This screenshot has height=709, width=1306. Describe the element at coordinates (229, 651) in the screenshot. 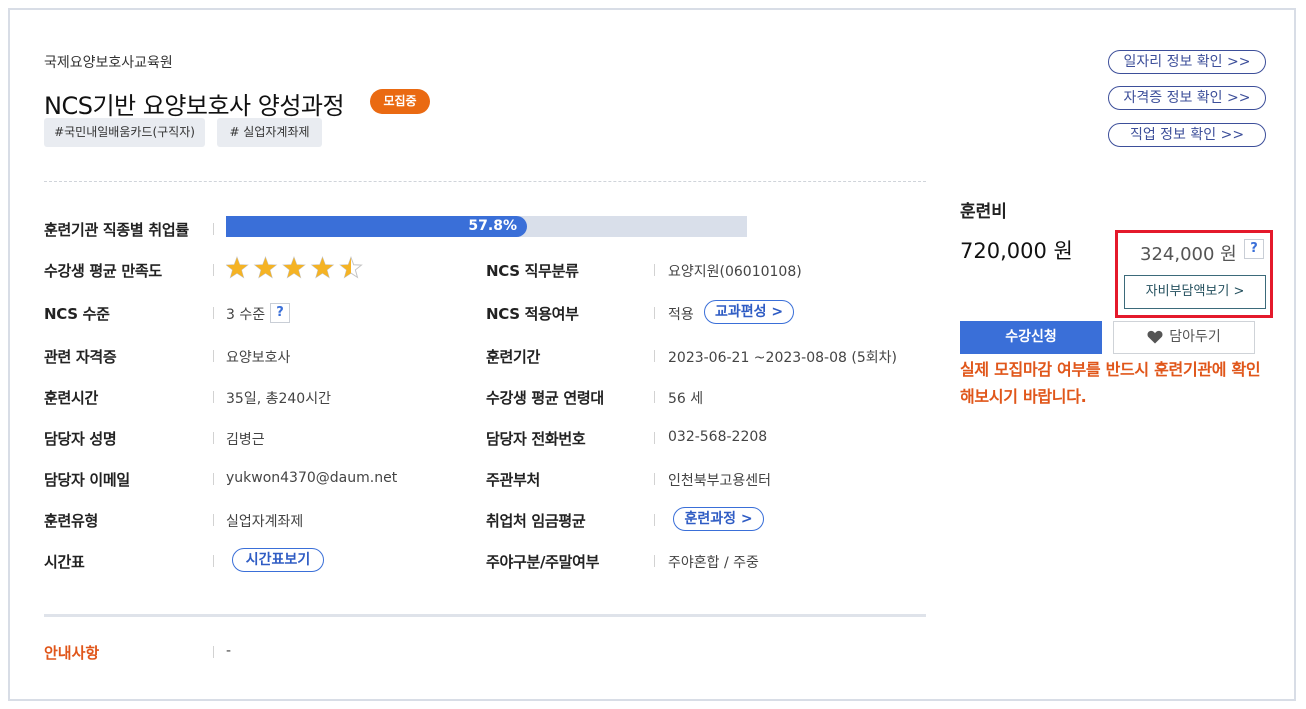

I see `notice-value: -` at that location.